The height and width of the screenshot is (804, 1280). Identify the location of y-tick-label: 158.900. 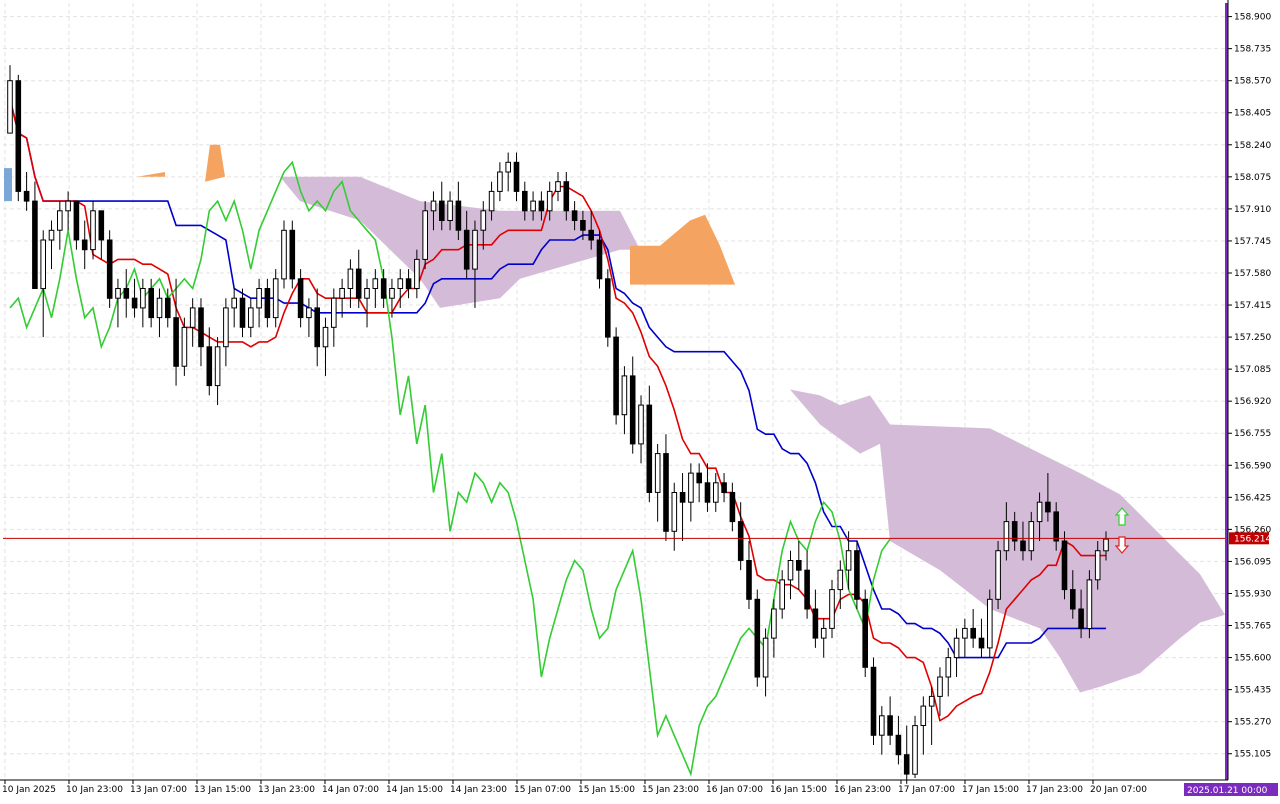
(1252, 18).